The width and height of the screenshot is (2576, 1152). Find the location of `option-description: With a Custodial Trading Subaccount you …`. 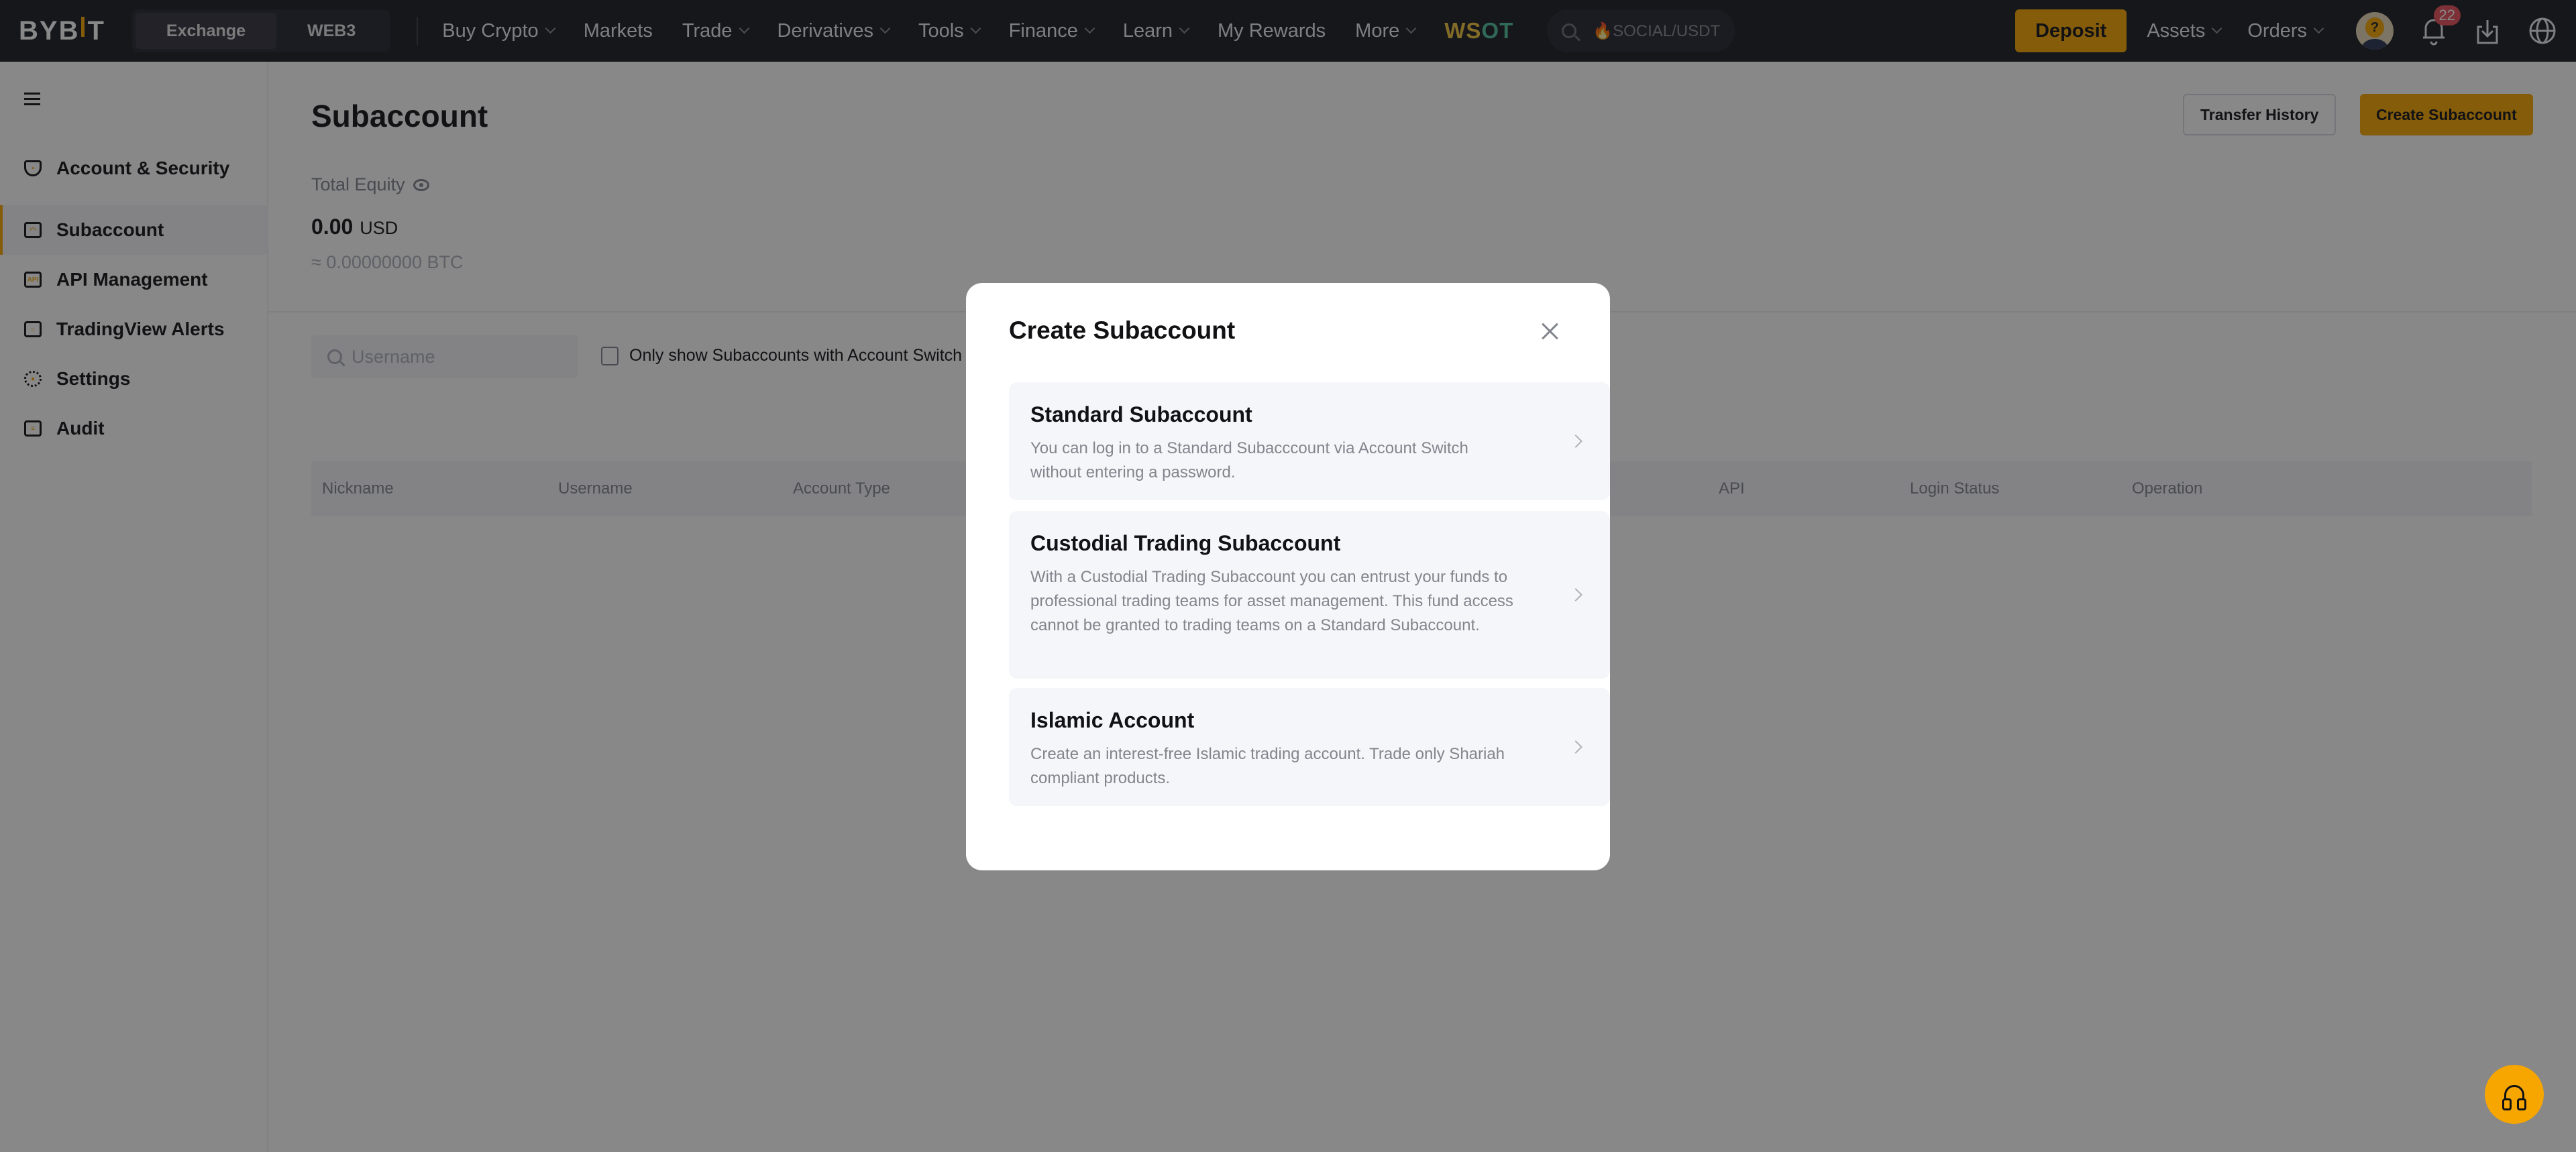

option-description: With a Custodial Trading Subaccount you … is located at coordinates (1271, 601).